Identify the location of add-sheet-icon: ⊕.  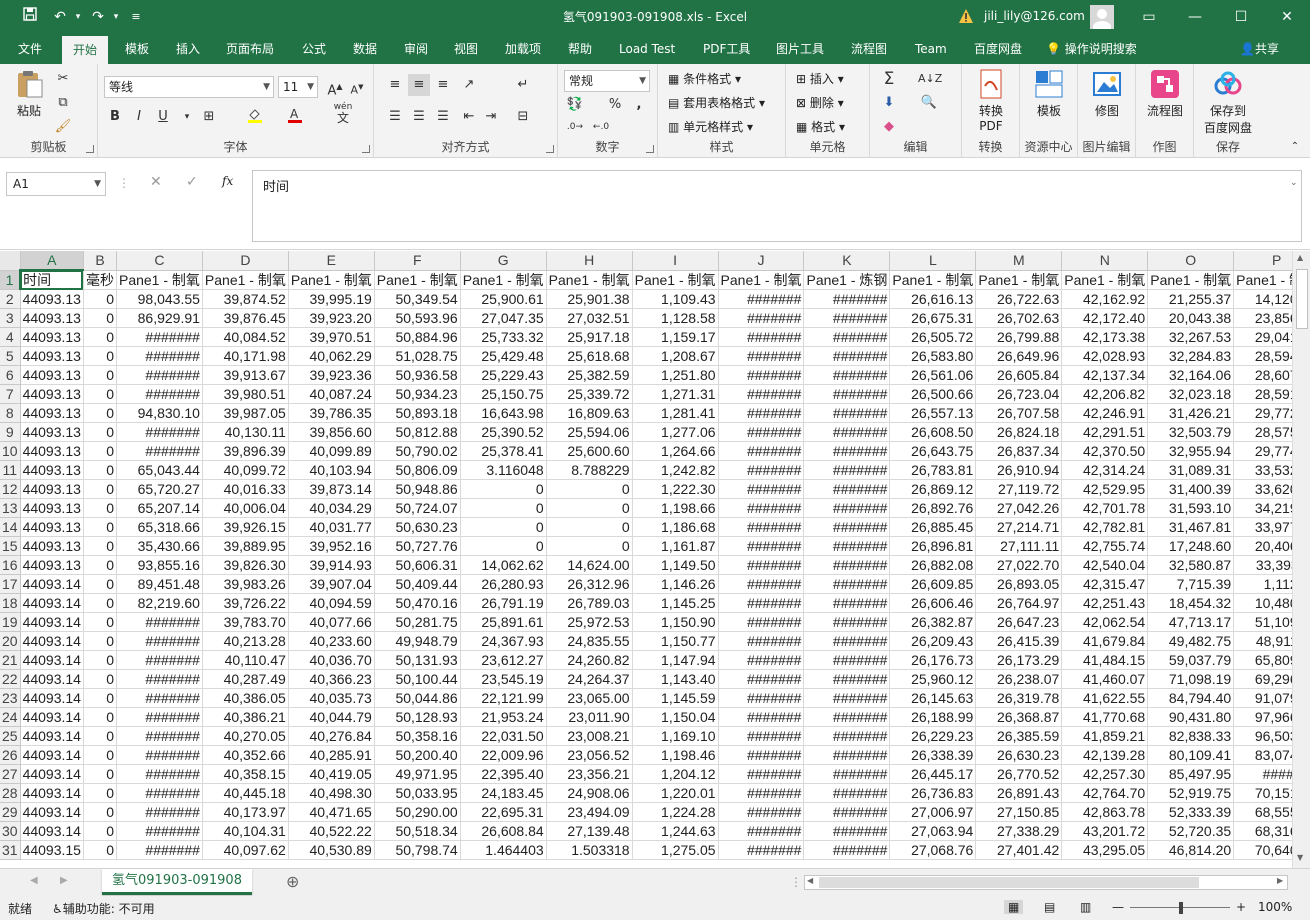
(292, 881).